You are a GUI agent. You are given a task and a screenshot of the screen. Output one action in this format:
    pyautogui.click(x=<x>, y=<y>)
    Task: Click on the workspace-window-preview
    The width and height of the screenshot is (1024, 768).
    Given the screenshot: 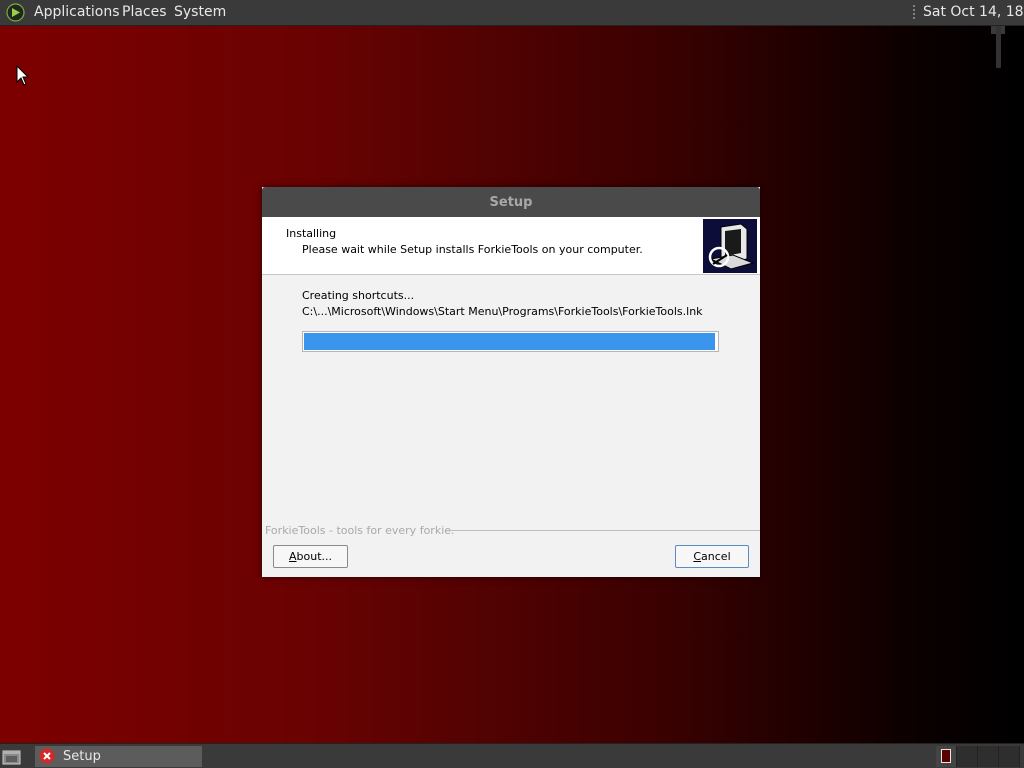 What is the action you would take?
    pyautogui.click(x=946, y=756)
    